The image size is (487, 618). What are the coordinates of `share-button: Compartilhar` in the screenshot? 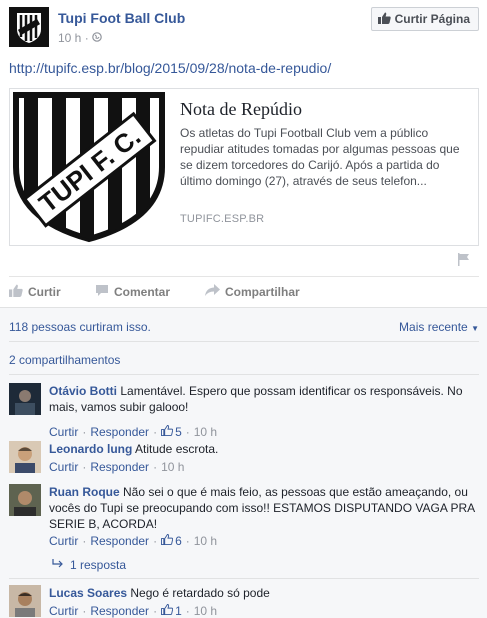 It's located at (252, 292).